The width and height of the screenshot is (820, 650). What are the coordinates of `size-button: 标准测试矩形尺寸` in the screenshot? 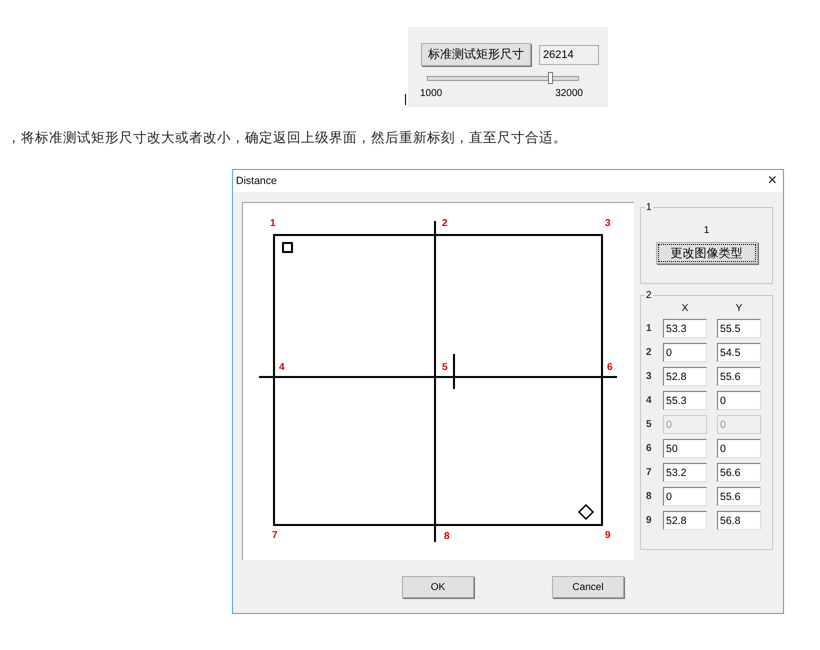 It's located at (476, 54).